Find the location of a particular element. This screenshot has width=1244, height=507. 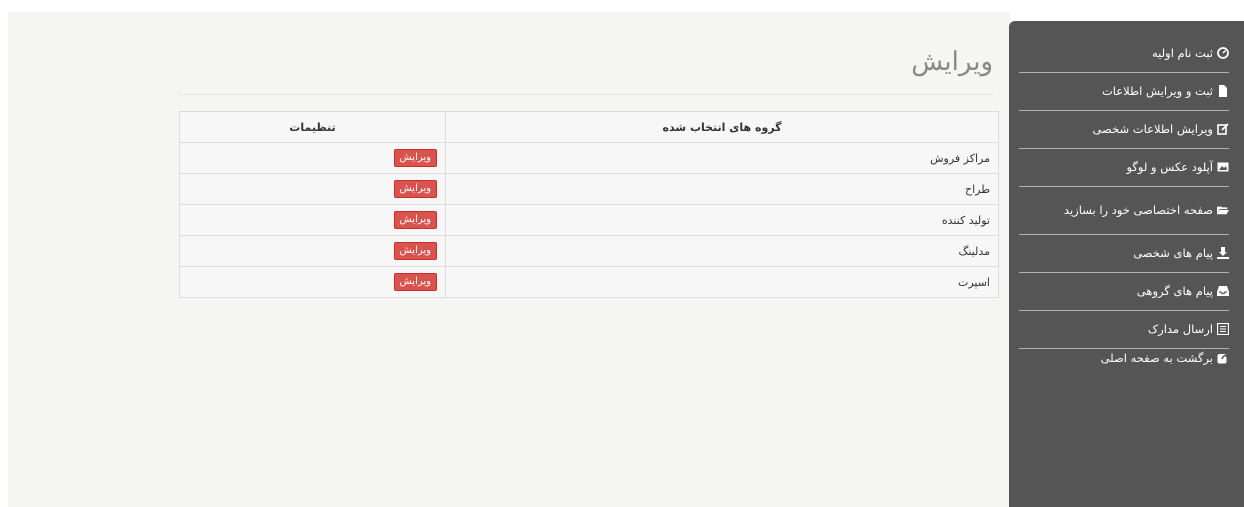

folder-open-icon is located at coordinates (1223, 210).